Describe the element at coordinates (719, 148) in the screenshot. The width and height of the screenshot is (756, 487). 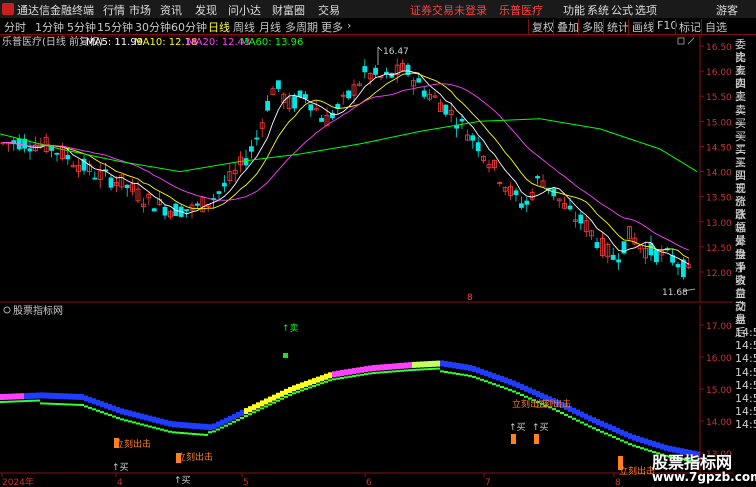
I see `y-tick-label: 14.50` at that location.